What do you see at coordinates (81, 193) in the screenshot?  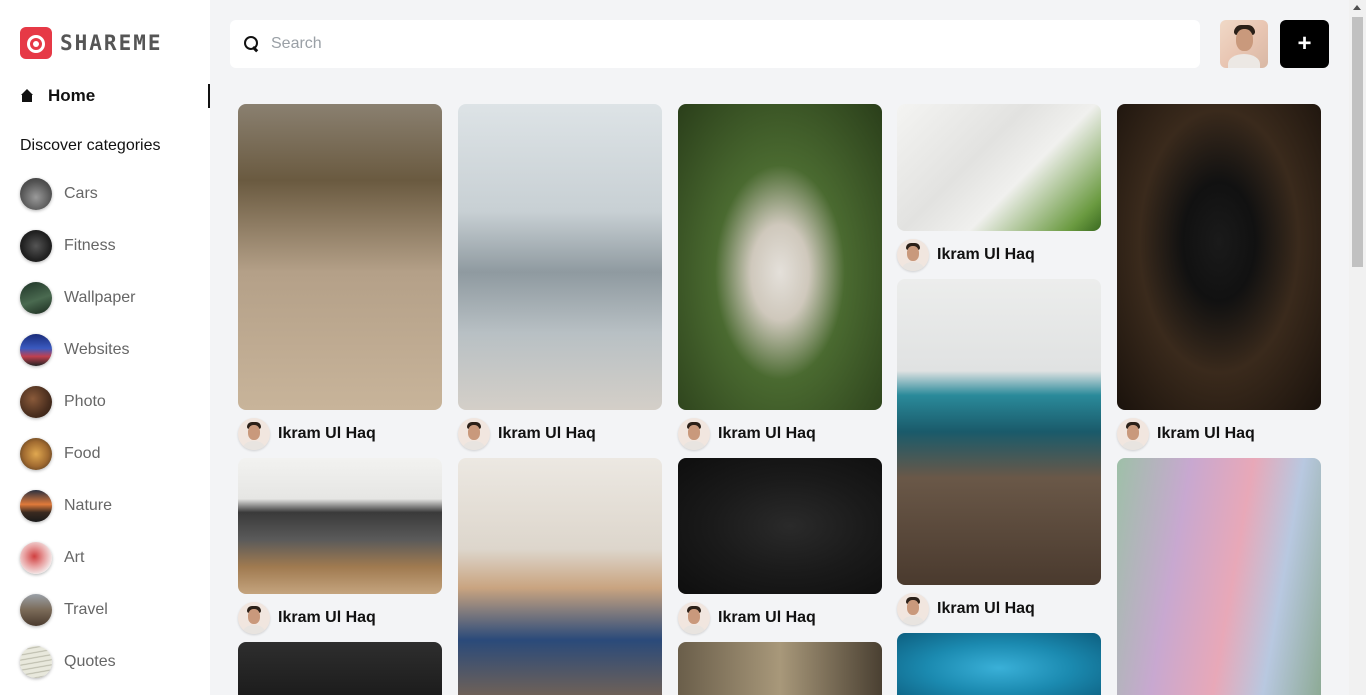 I see `category-label: Cars` at bounding box center [81, 193].